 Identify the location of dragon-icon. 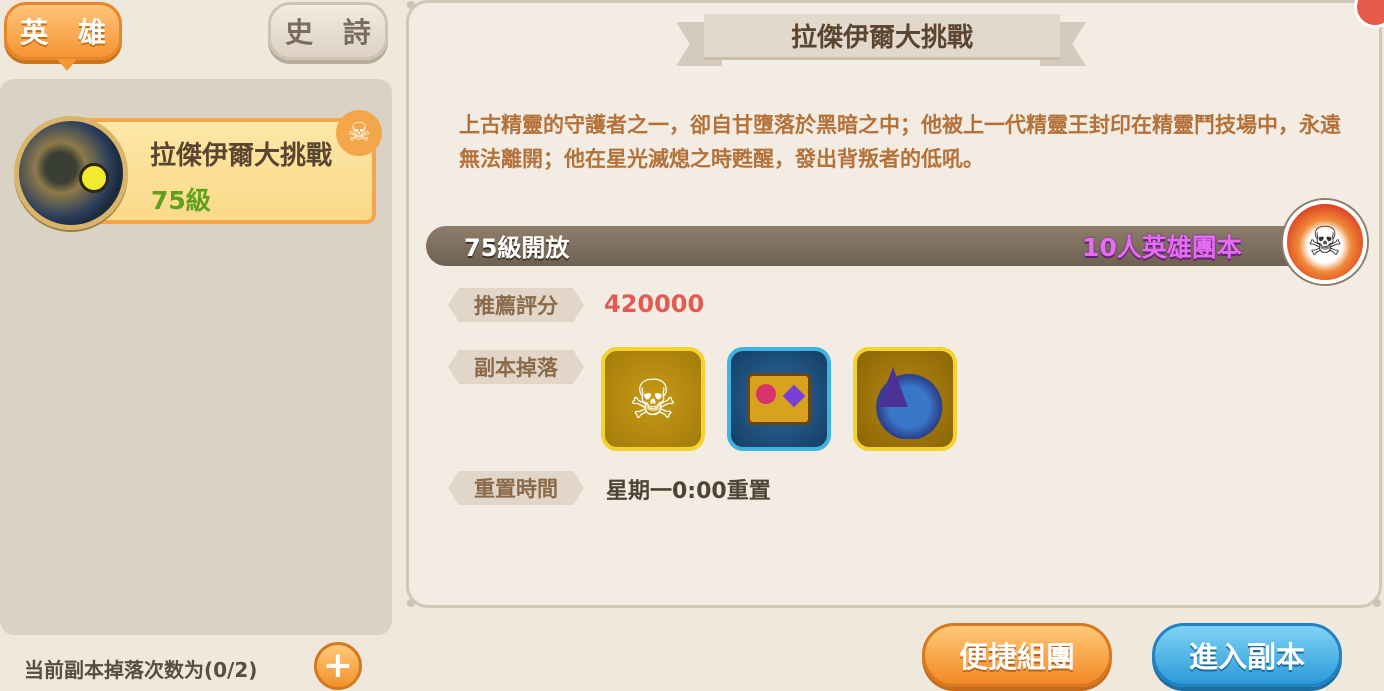
(905, 399).